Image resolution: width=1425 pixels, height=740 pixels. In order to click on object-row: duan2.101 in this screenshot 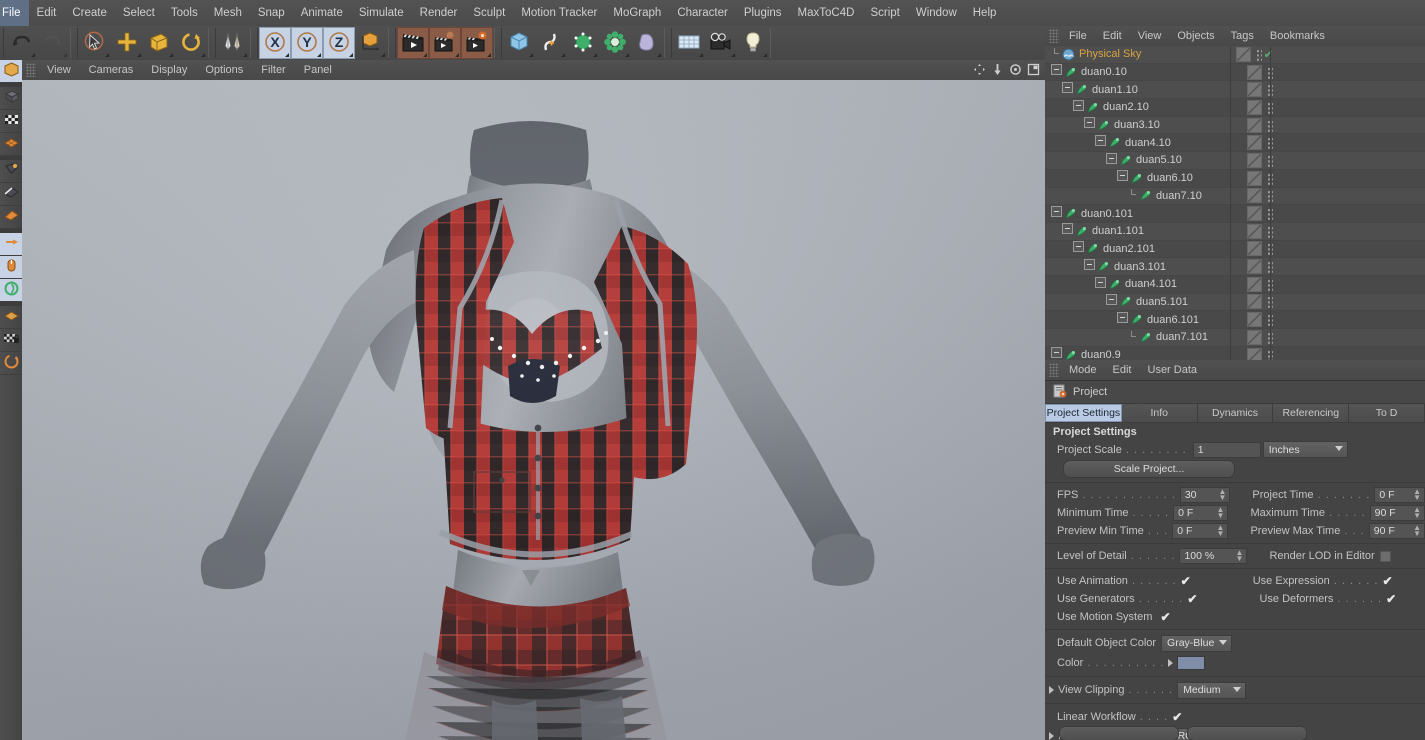, I will do `click(1235, 249)`.